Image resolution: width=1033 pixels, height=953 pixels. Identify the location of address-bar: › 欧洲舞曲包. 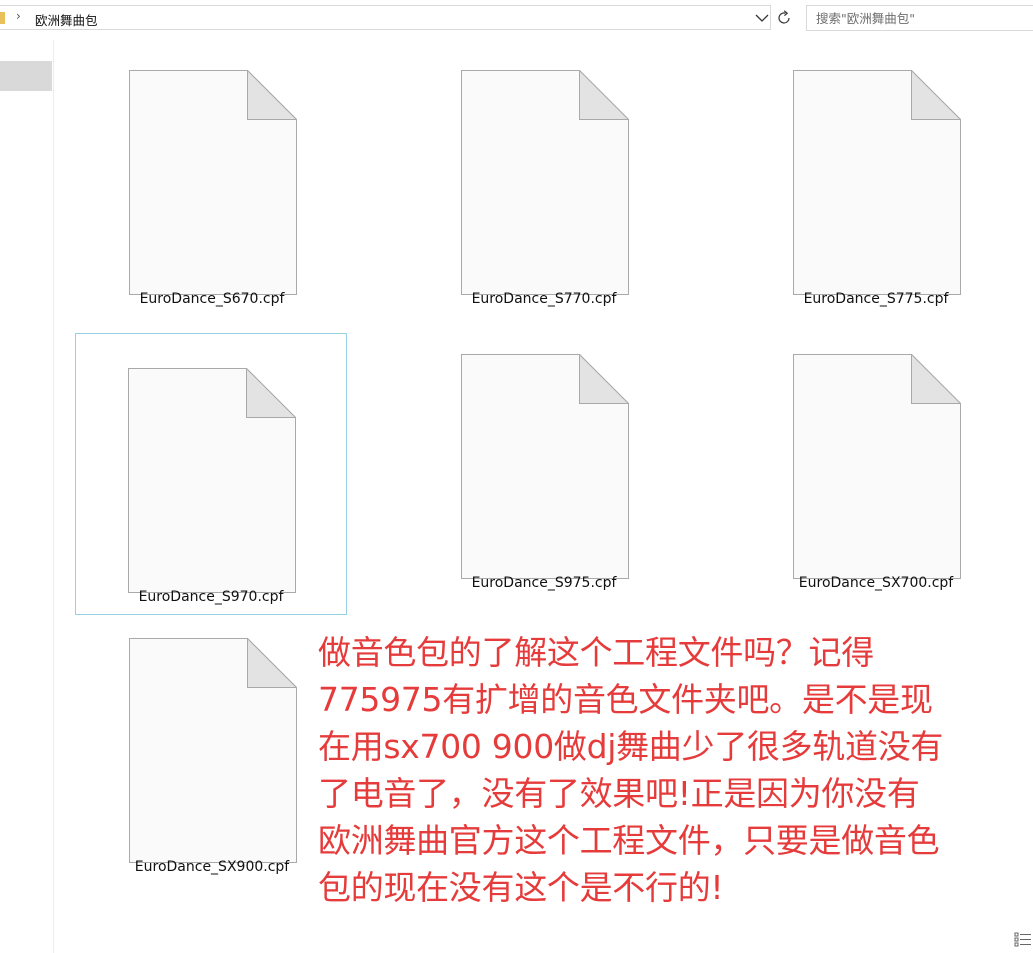
(385, 17).